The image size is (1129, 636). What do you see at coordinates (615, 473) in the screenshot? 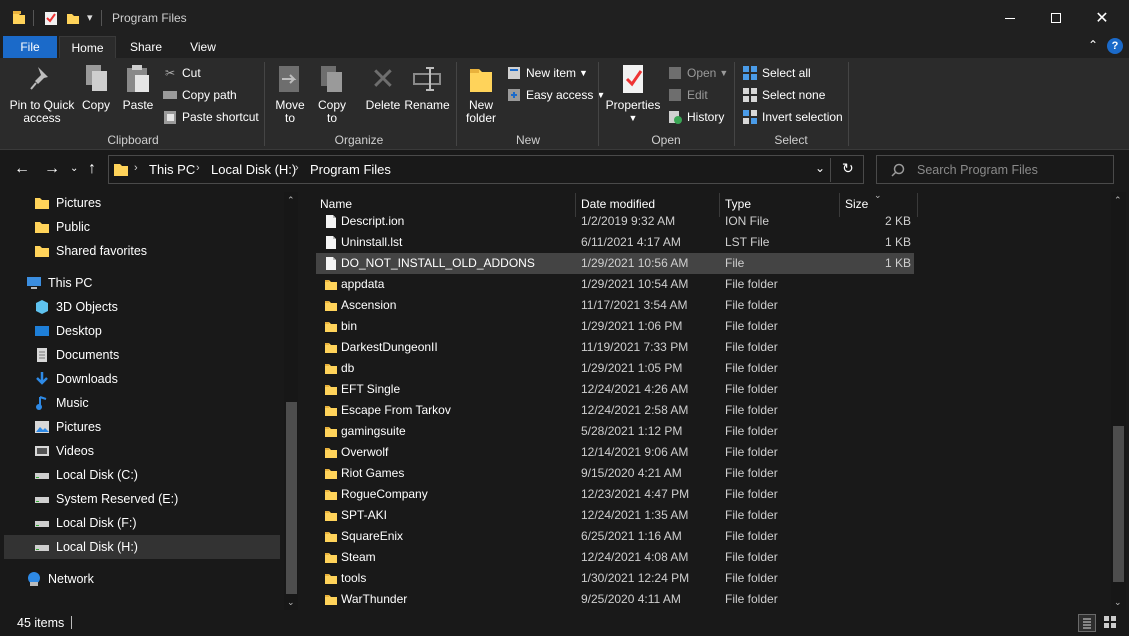
I see `table-row: Riot Games 9/15/2020 4:21 AM File folder` at bounding box center [615, 473].